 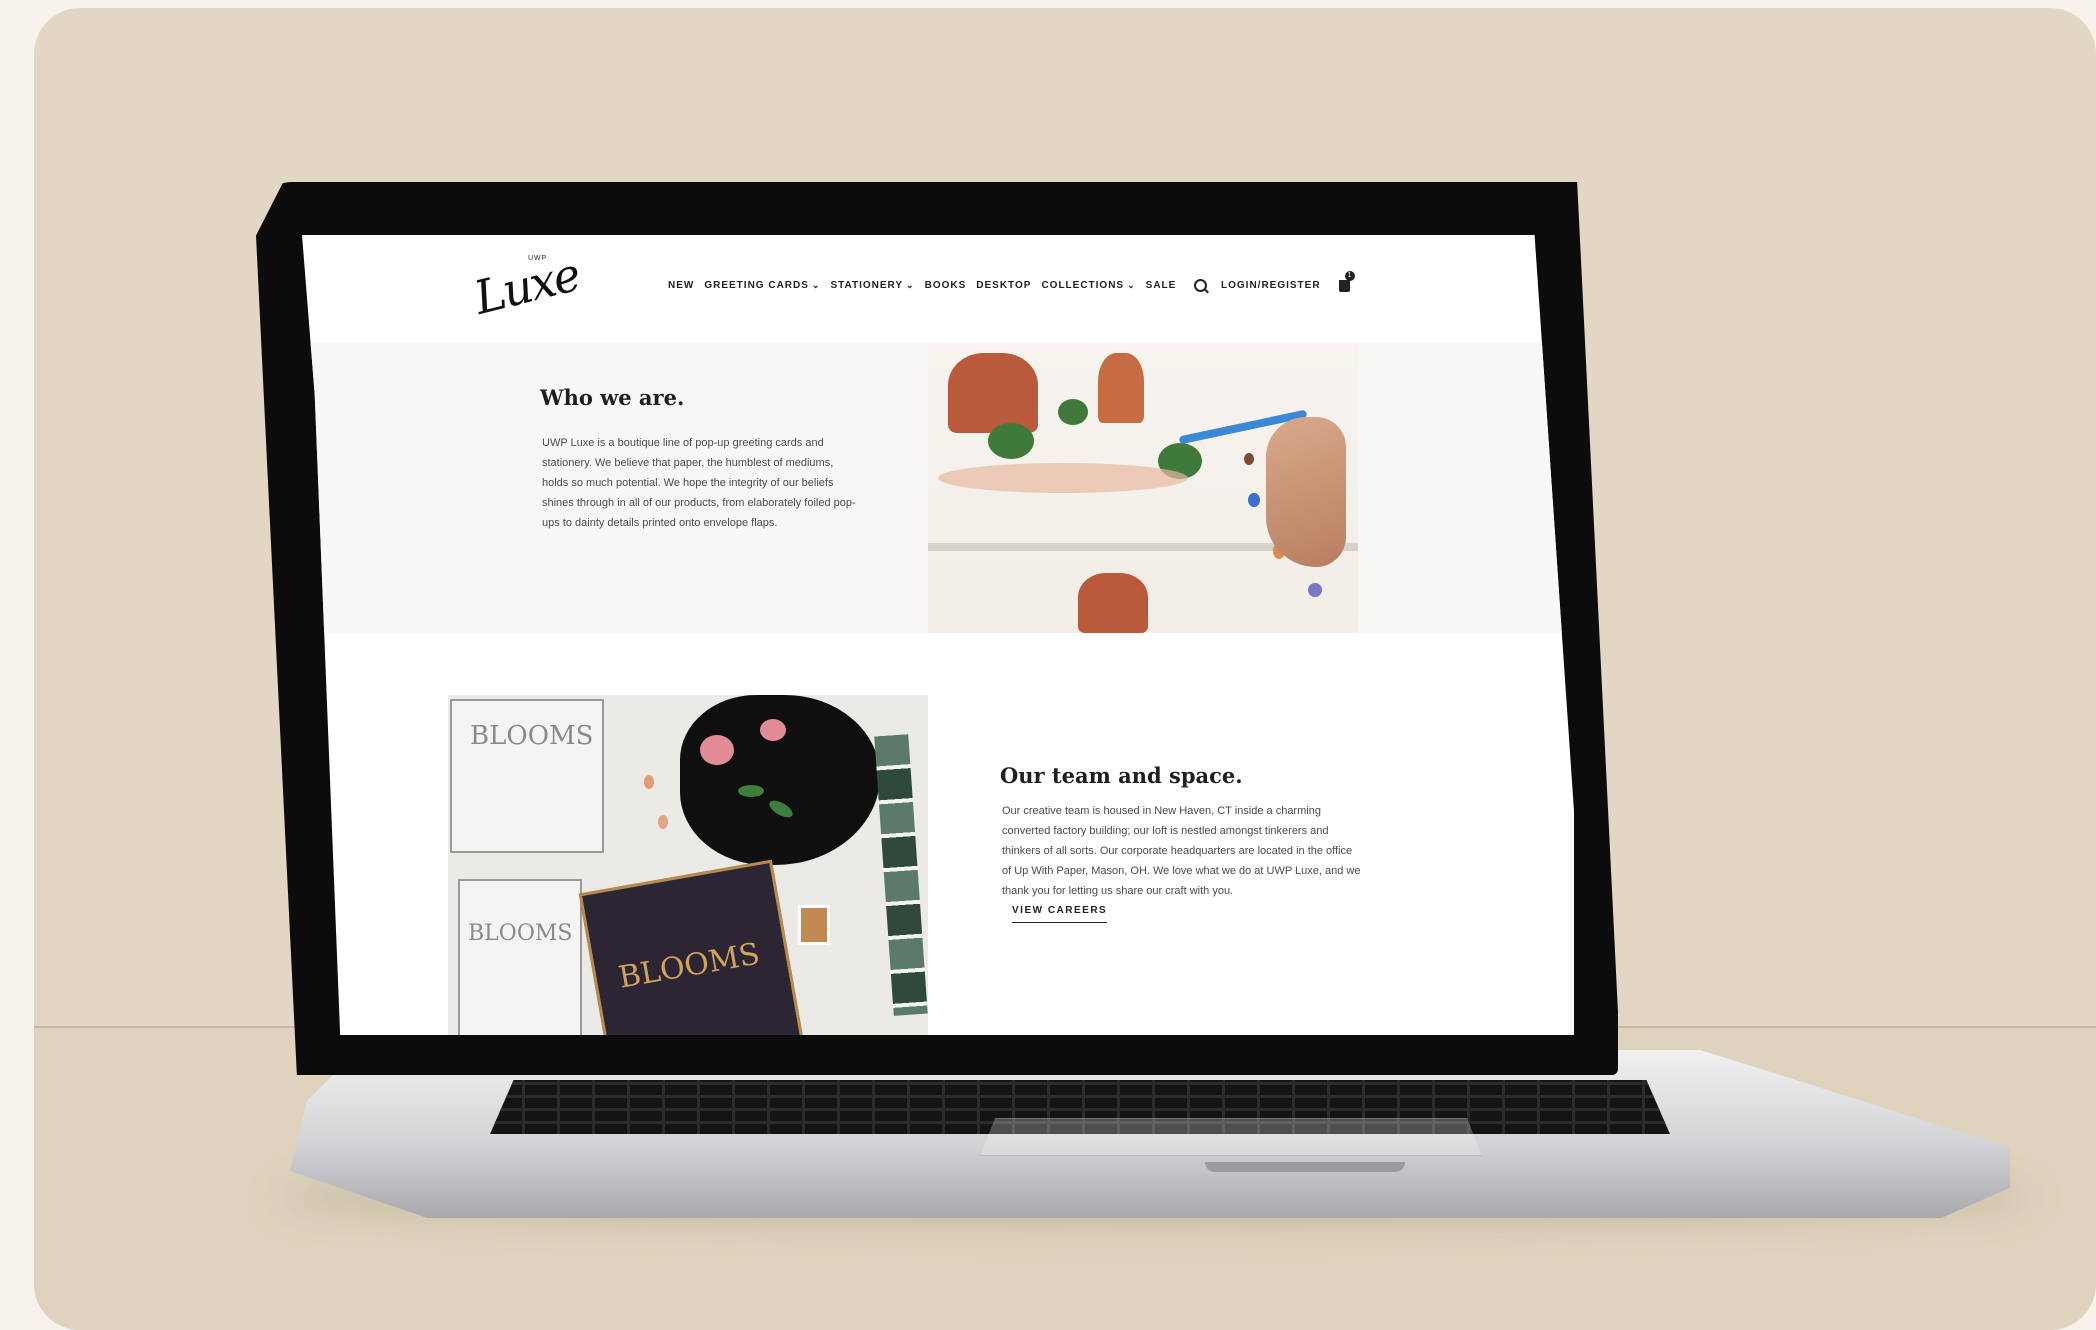 I want to click on painting-hand-image, so click(x=1143, y=488).